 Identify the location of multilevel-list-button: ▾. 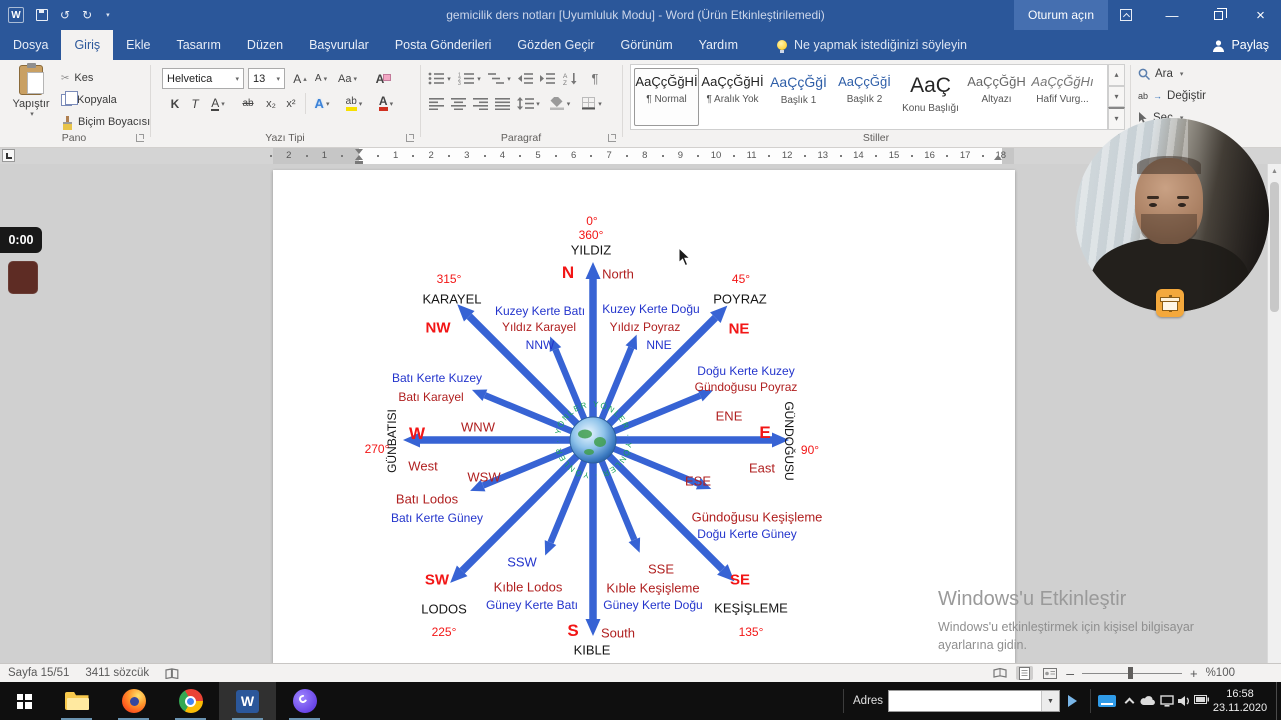
(499, 78).